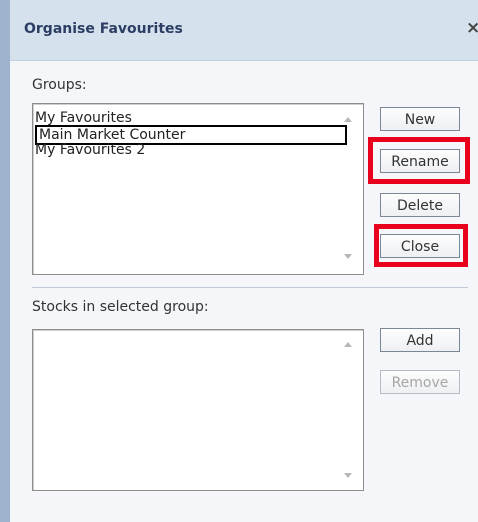  I want to click on group-item-my-favourites: My Favourites, so click(83, 118).